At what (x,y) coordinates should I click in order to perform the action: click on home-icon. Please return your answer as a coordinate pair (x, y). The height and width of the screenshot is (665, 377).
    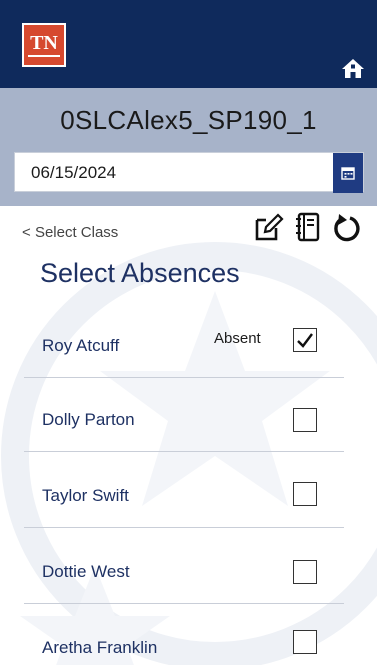
    Looking at the image, I should click on (353, 68).